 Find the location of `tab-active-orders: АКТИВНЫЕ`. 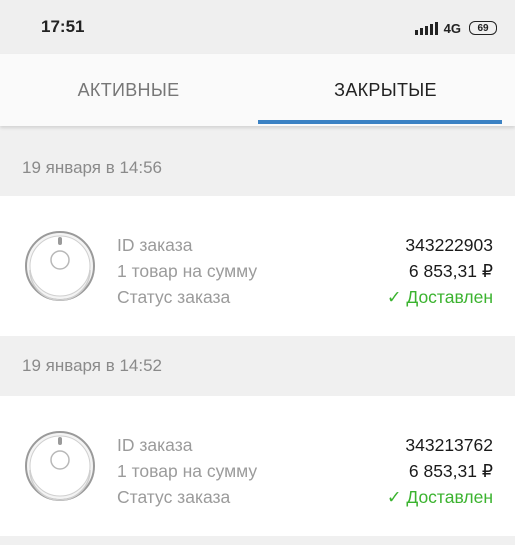

tab-active-orders: АКТИВНЫЕ is located at coordinates (128, 90).